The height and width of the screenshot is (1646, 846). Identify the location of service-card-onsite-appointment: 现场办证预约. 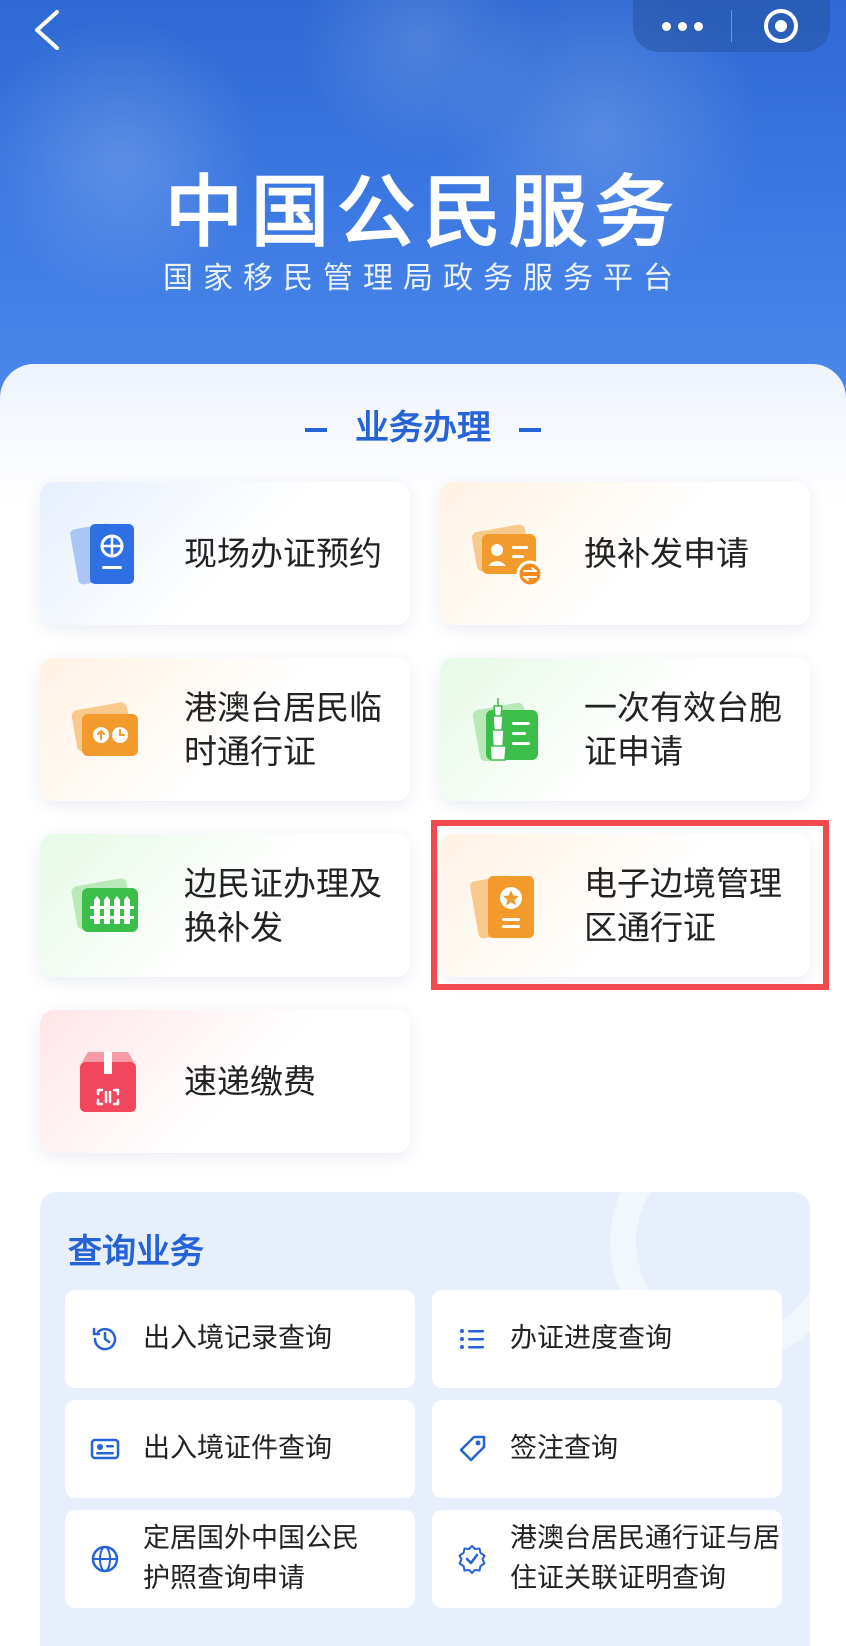
(225, 553).